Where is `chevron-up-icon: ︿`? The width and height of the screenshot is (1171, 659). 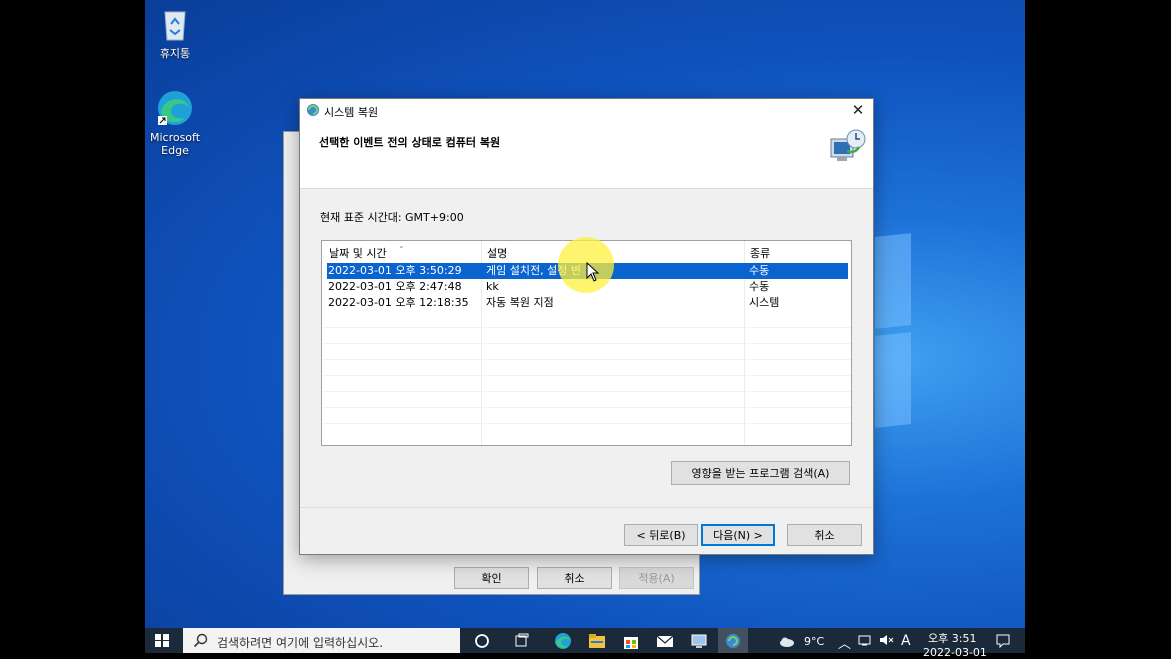 chevron-up-icon: ︿ is located at coordinates (844, 642).